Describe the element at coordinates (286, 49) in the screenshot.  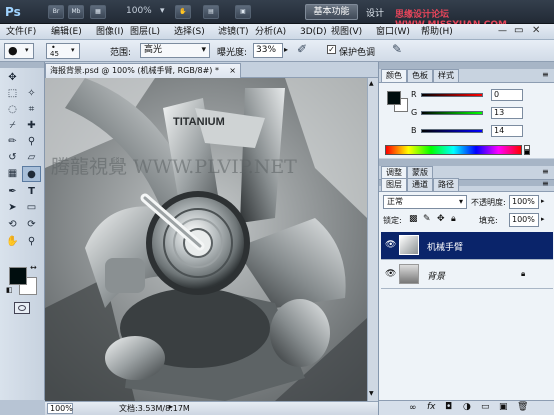
I see `exposure-slider-arrow: ▸` at that location.